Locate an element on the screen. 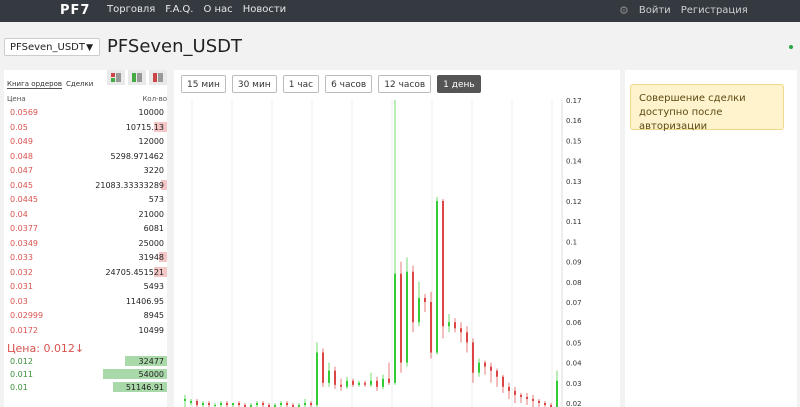 The image size is (800, 407). order-price: 0.0172 is located at coordinates (24, 330).